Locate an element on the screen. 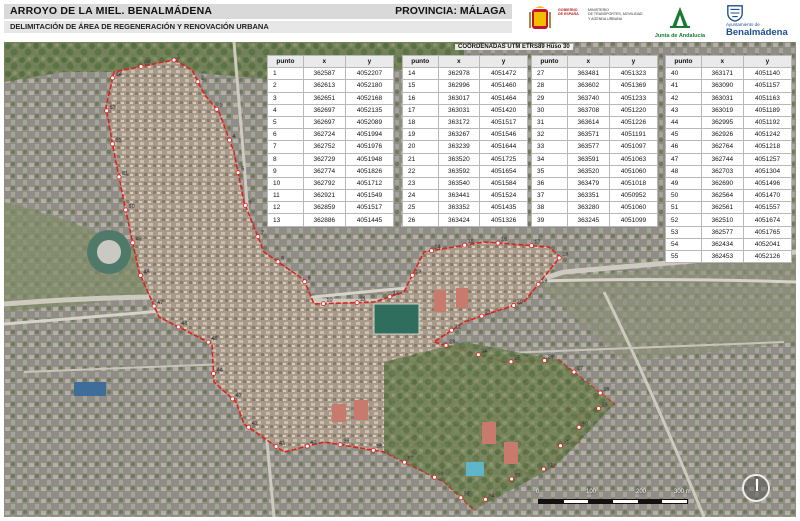 This screenshot has width=800, height=521. point-number: 11 is located at coordinates (285, 196).